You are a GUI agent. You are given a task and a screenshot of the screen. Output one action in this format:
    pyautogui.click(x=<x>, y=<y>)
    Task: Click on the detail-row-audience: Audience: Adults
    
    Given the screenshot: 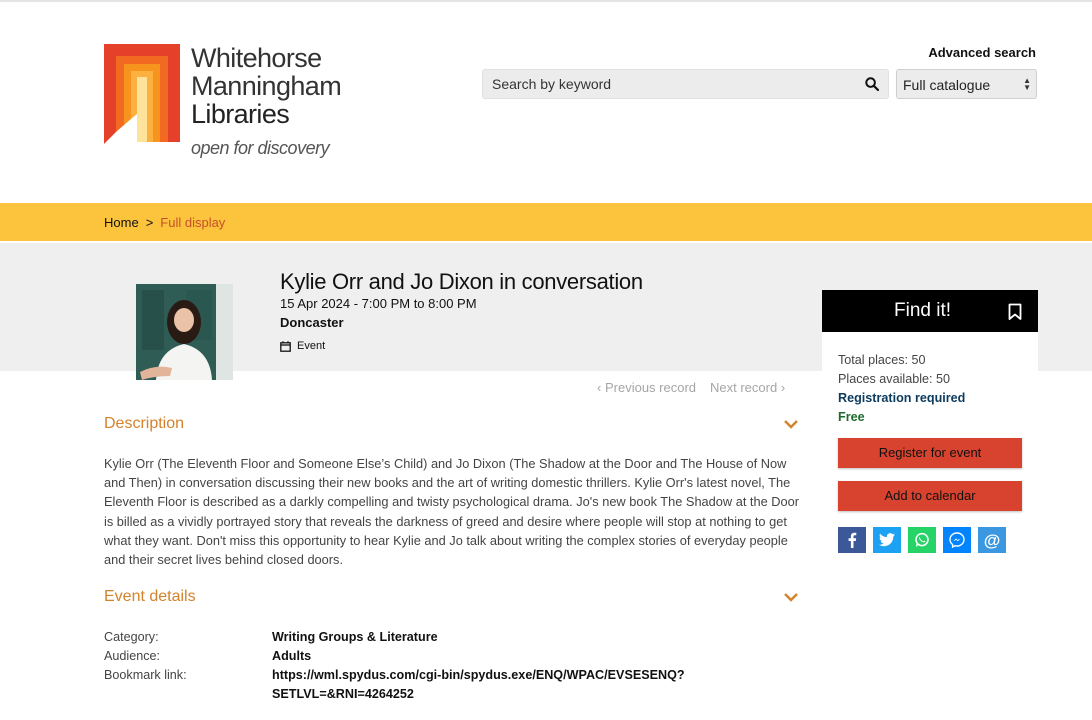 What is the action you would take?
    pyautogui.click(x=403, y=656)
    